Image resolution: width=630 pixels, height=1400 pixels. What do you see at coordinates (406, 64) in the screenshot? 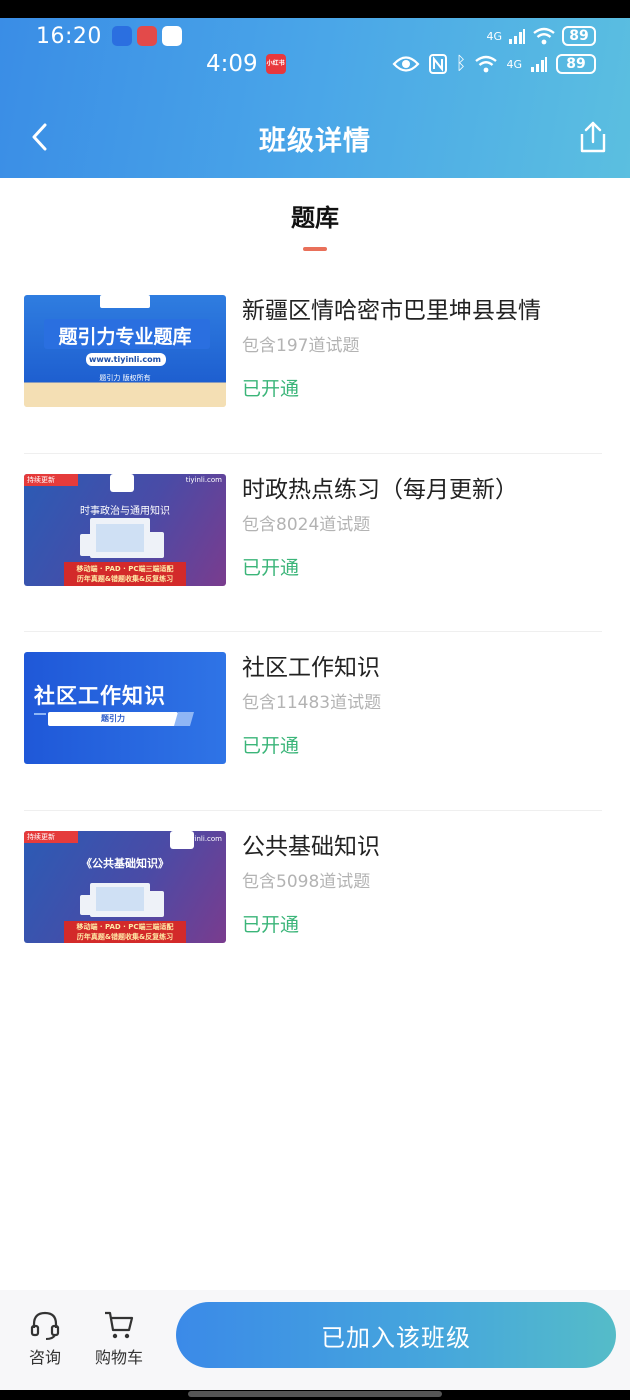
I see `eye-icon` at bounding box center [406, 64].